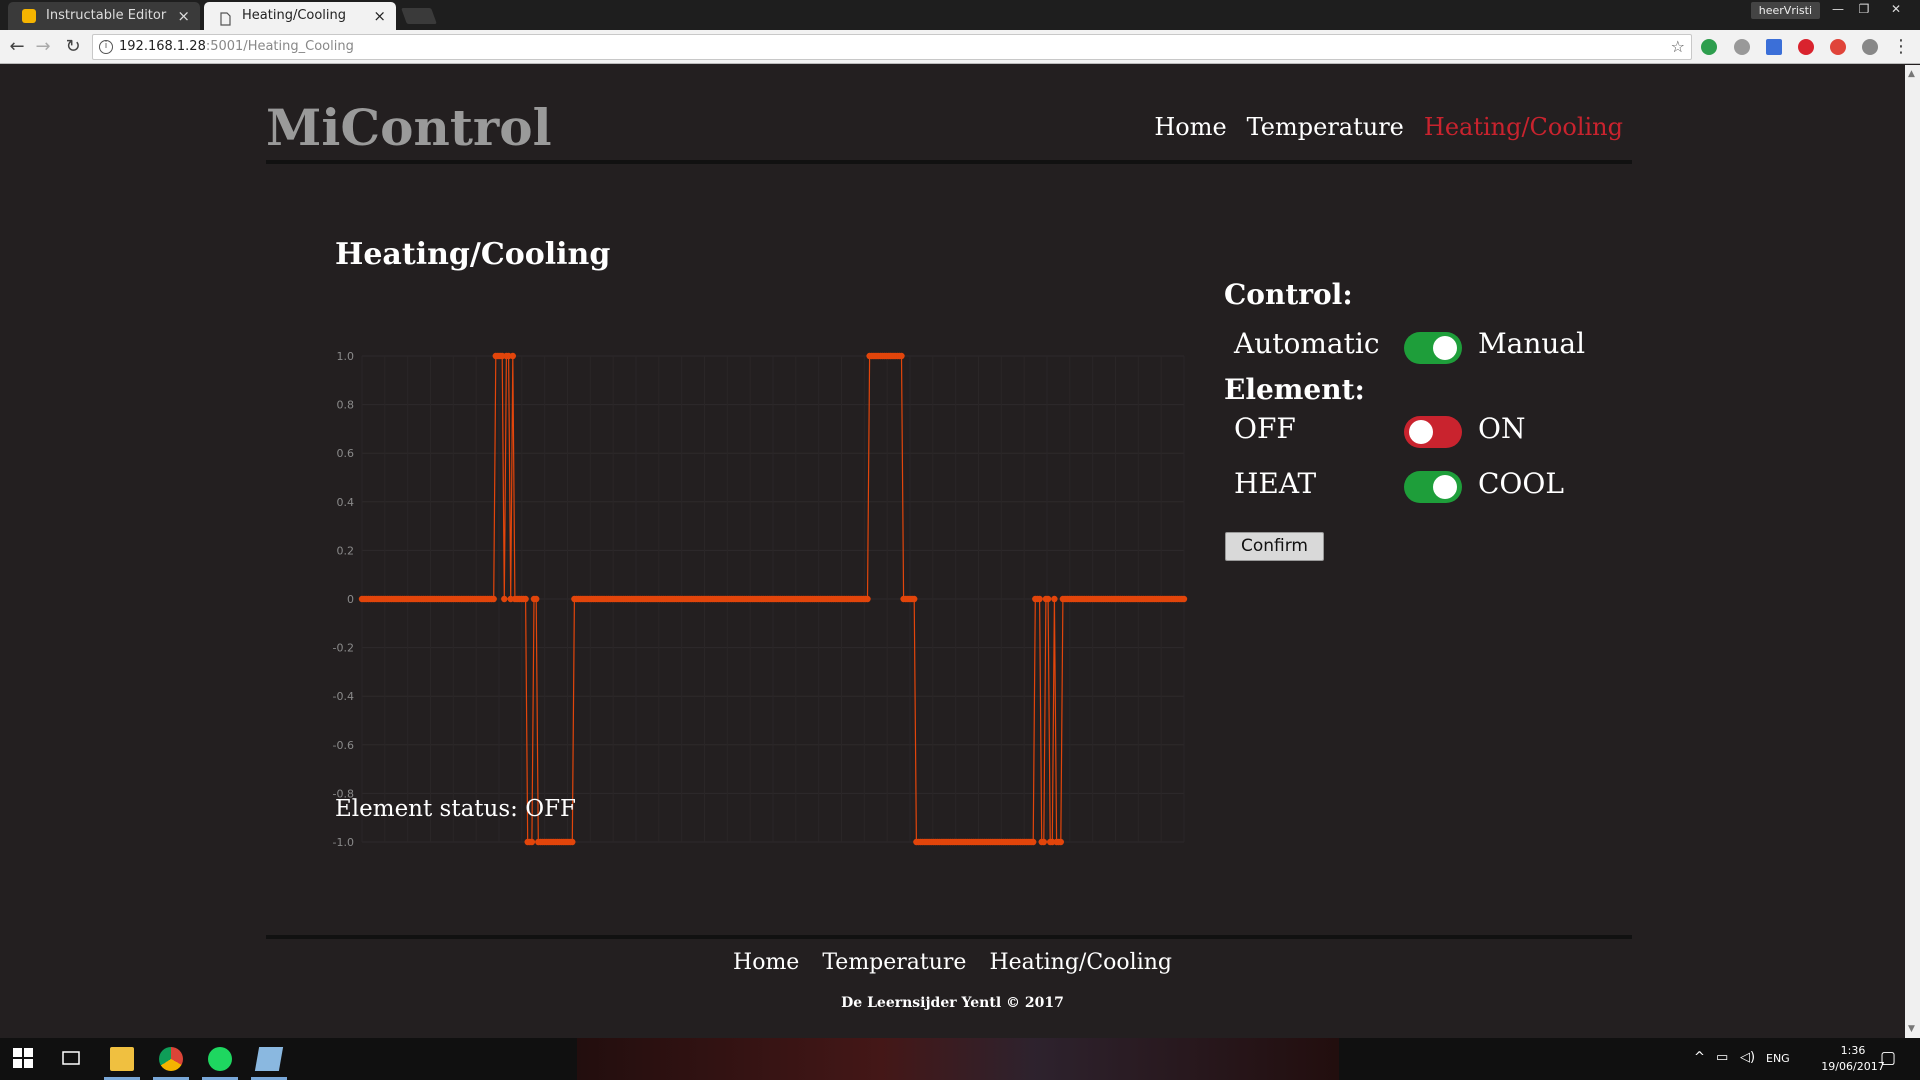  What do you see at coordinates (1288, 294) in the screenshot?
I see `control-heading: Control:` at bounding box center [1288, 294].